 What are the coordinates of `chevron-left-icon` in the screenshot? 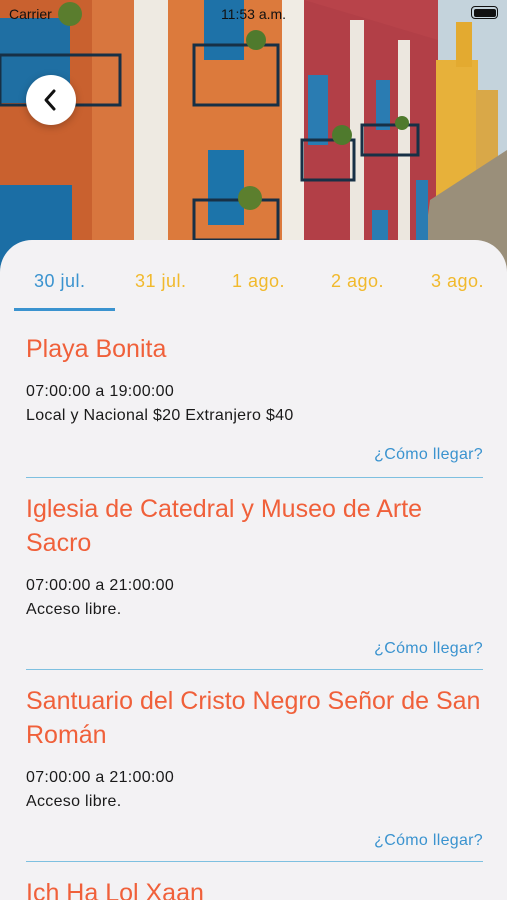 It's located at (50, 100).